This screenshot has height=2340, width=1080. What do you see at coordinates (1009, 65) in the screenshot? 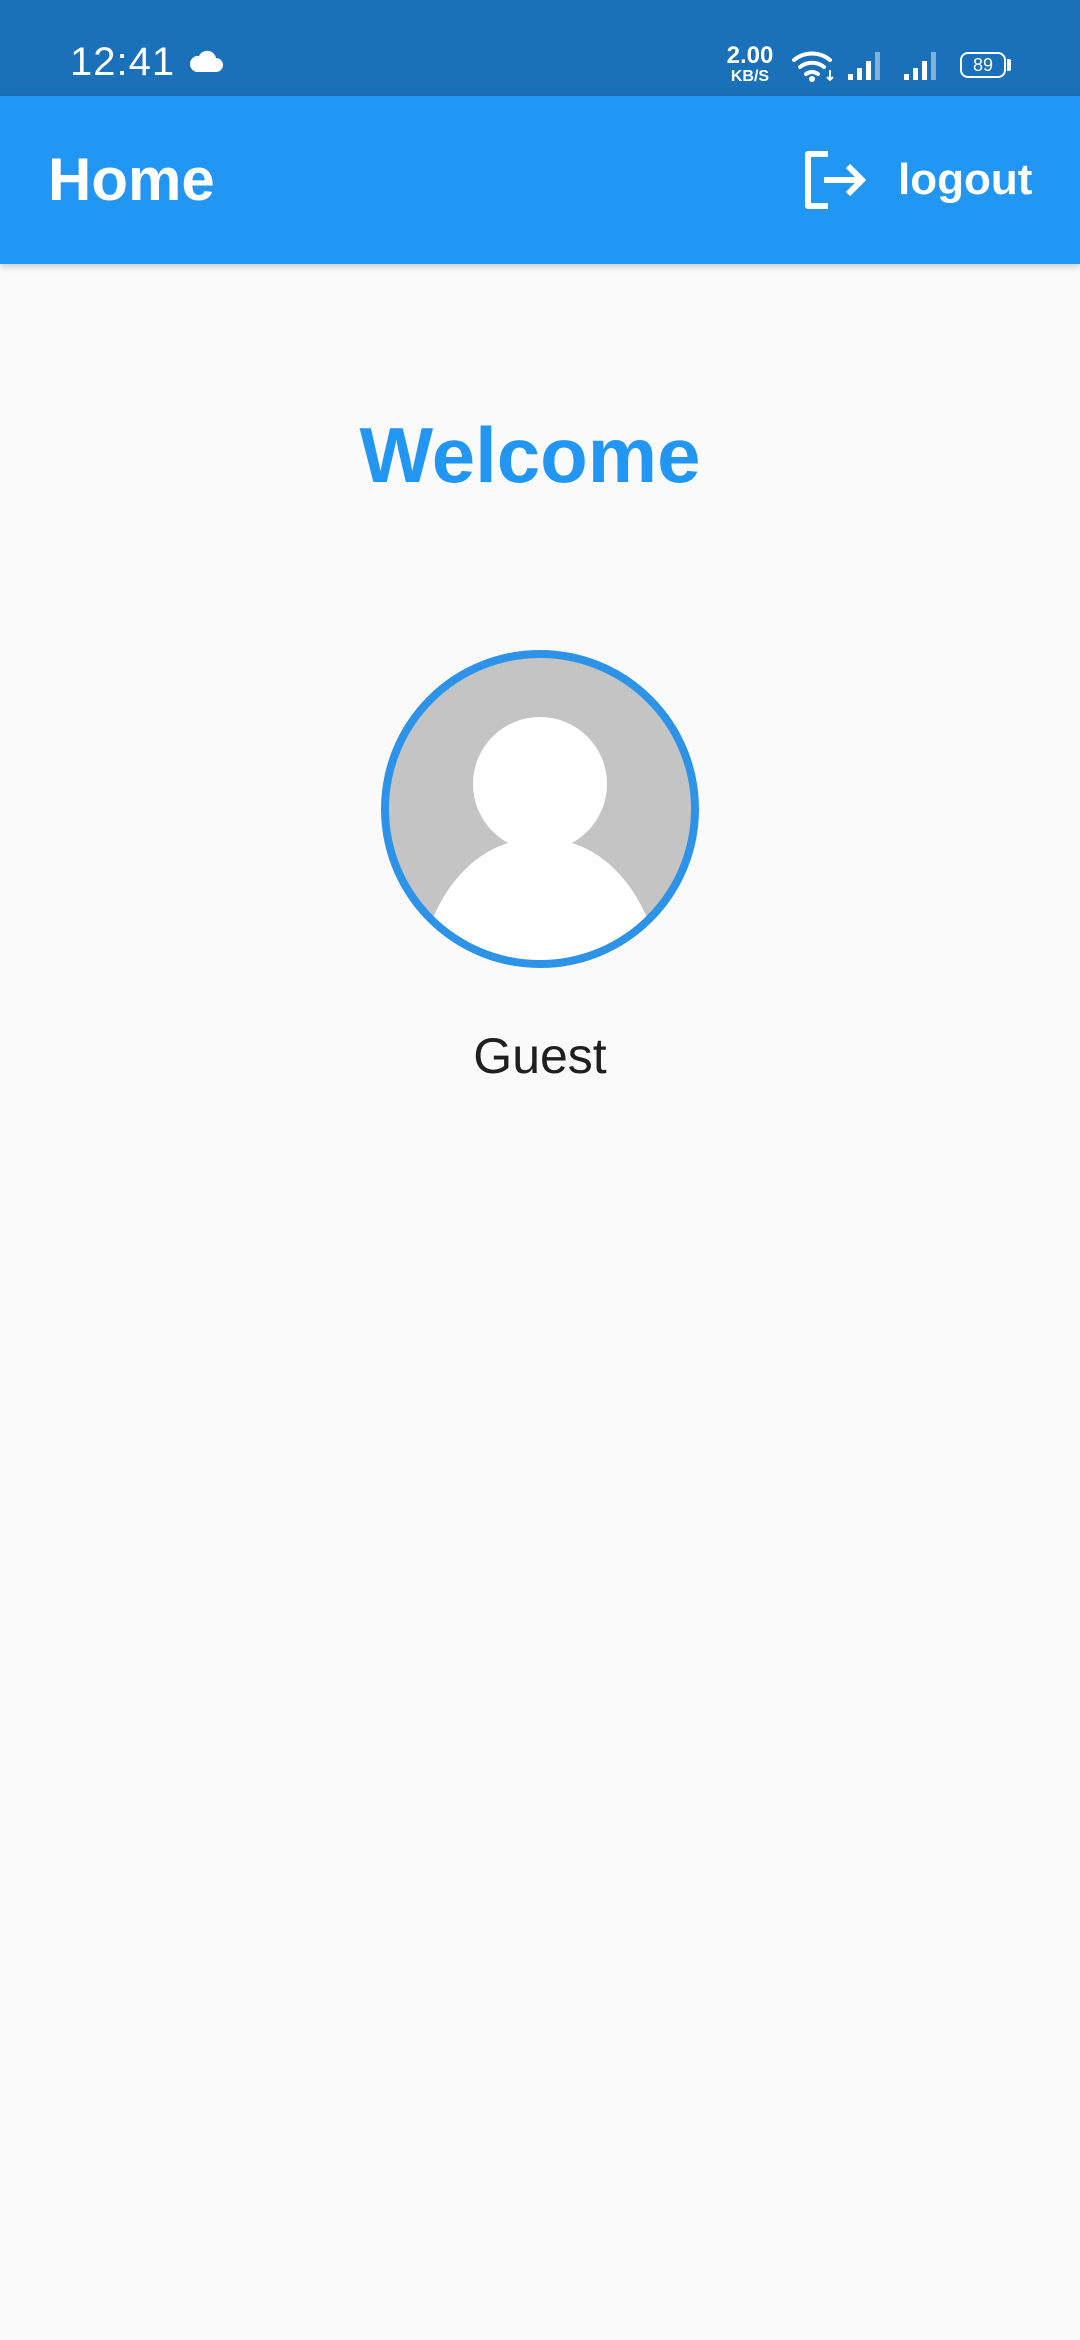
I see `battery-tip` at bounding box center [1009, 65].